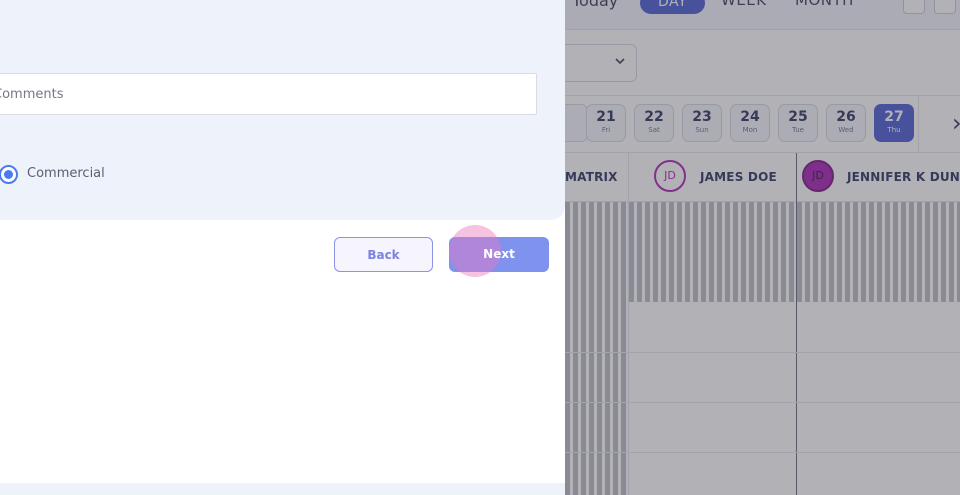  I want to click on next-button, so click(499, 254).